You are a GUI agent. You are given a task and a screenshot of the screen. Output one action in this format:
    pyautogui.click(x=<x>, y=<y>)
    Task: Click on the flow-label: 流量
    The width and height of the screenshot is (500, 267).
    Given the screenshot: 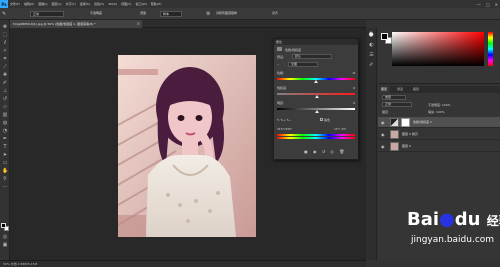 What is the action you would take?
    pyautogui.click(x=144, y=14)
    